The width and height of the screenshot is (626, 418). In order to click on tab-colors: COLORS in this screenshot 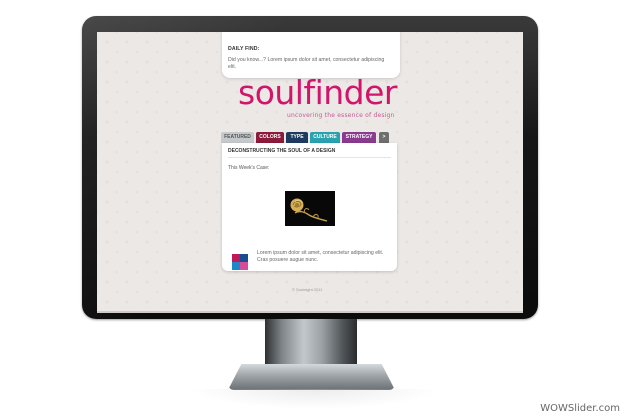, I will do `click(270, 137)`.